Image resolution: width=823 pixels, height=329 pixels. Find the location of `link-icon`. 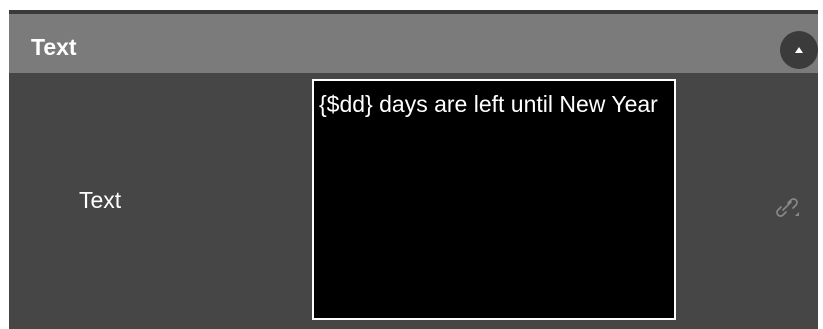

link-icon is located at coordinates (787, 207).